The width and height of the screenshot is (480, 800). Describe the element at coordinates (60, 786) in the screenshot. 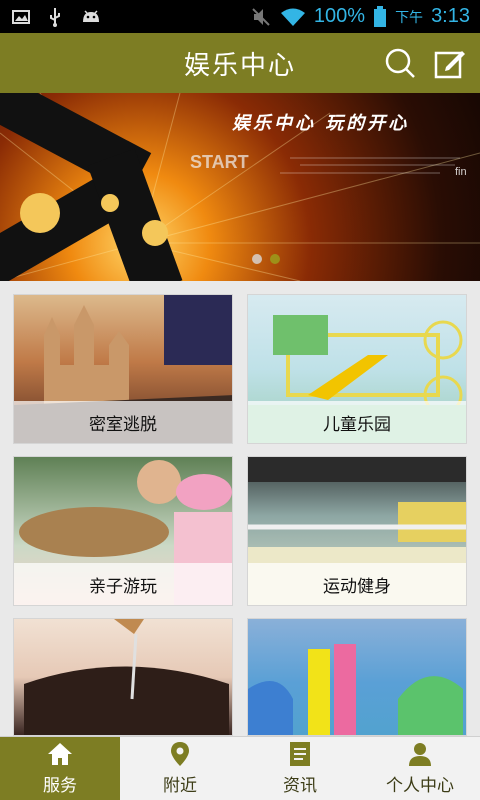

I see `nav-tab-label: 服务` at that location.